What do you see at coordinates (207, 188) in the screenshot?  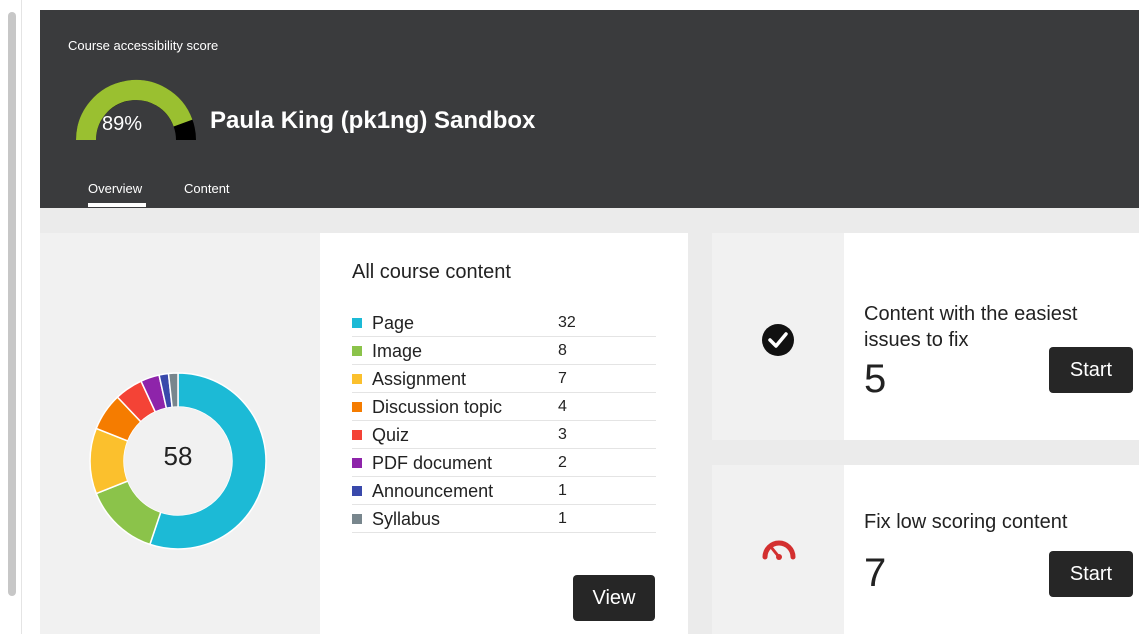 I see `tab-content: Content` at bounding box center [207, 188].